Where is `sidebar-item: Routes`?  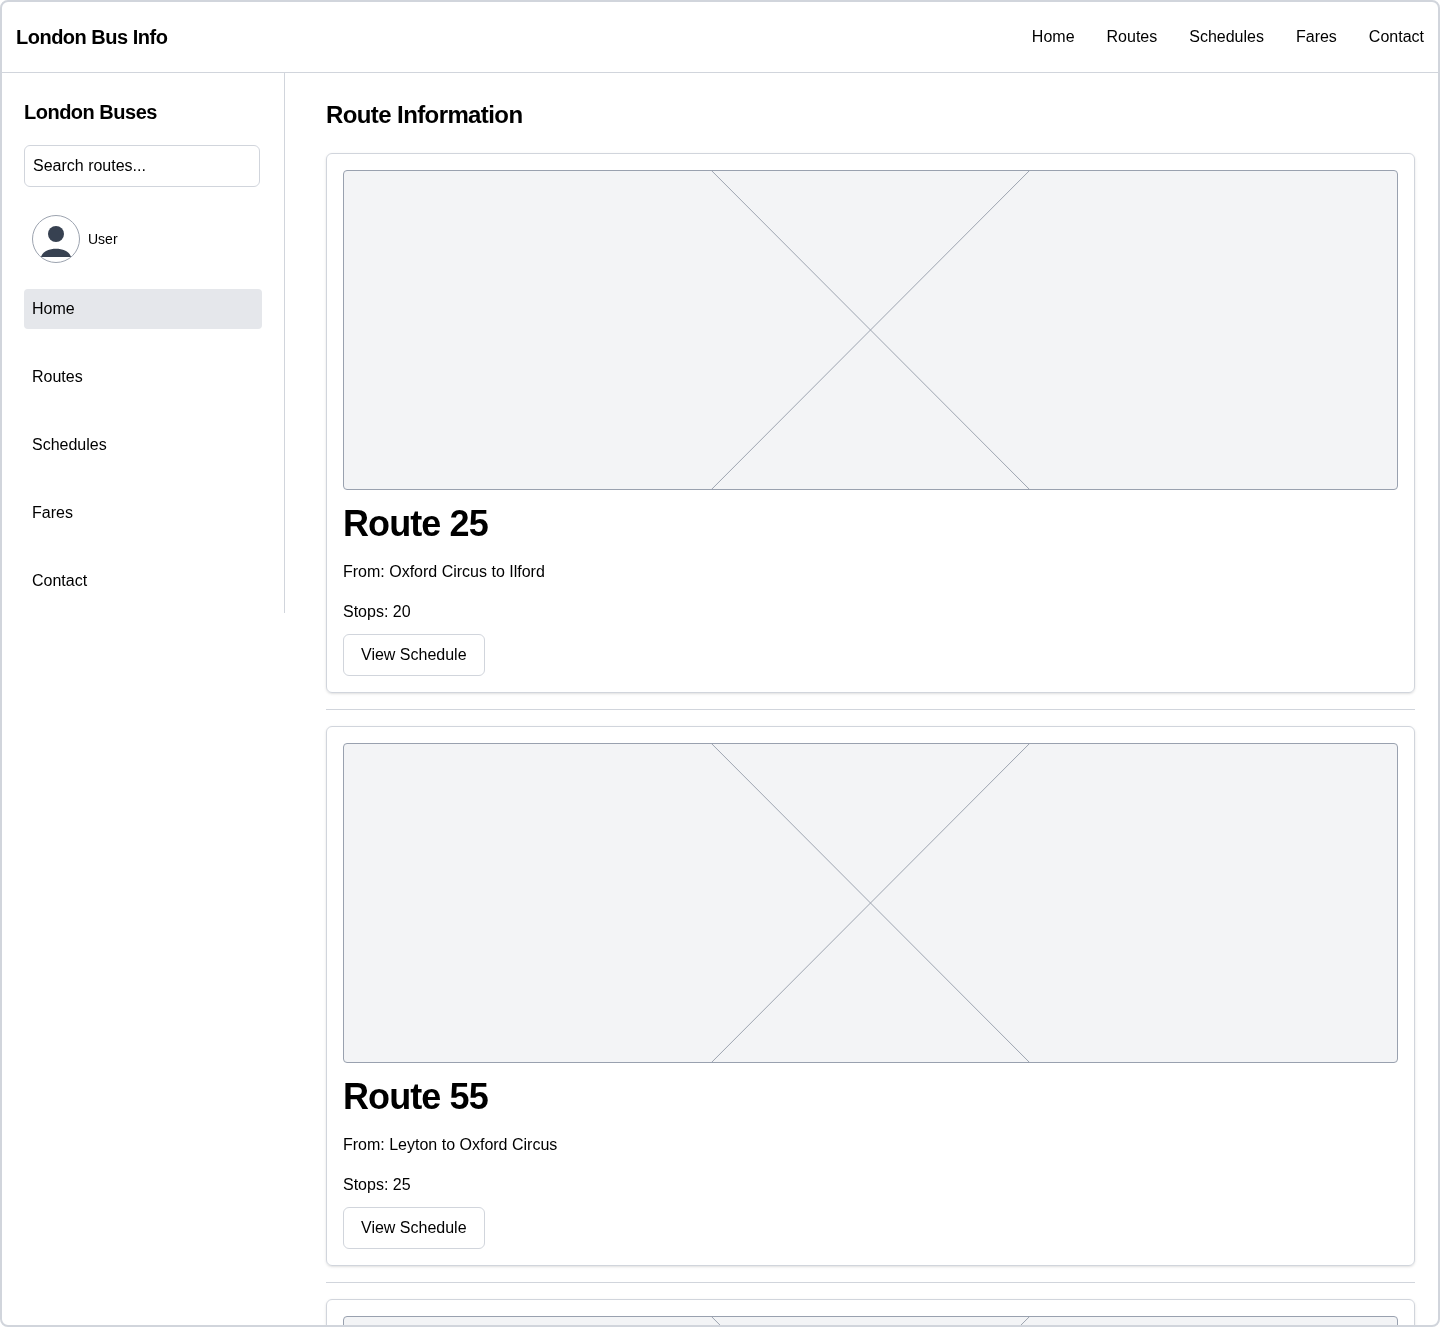
sidebar-item: Routes is located at coordinates (143, 377).